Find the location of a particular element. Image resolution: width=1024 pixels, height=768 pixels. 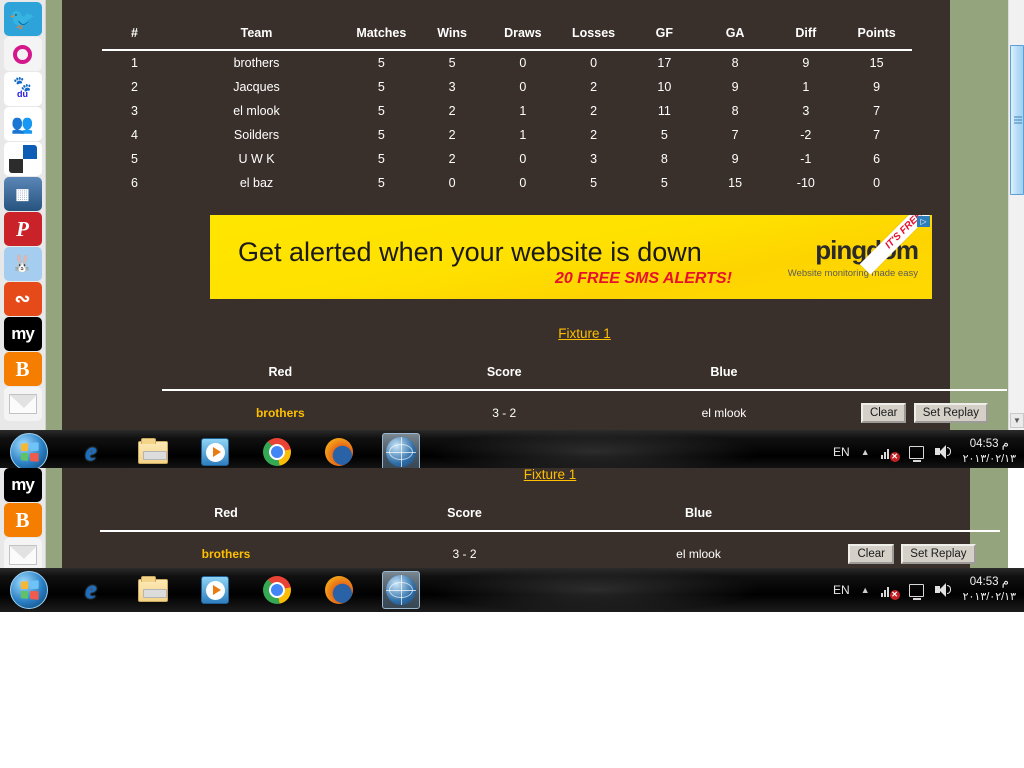

cell-wins: 2 is located at coordinates (452, 135).